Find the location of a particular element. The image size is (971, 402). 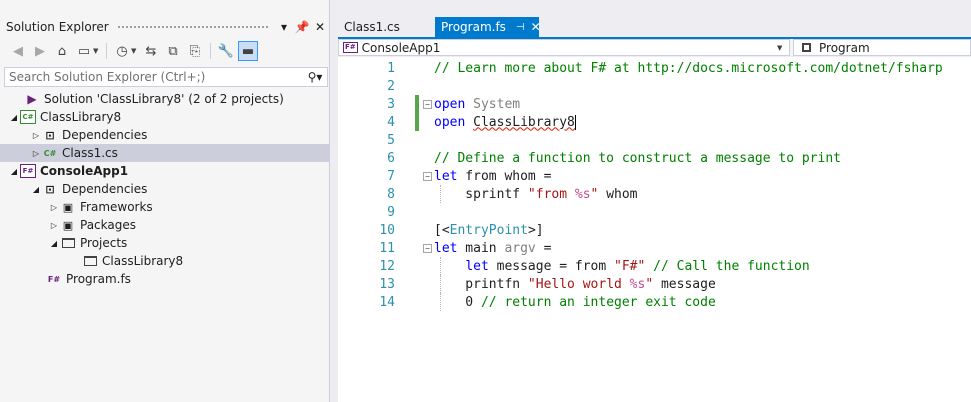

code-line: 10 [<EntryPoint>] is located at coordinates (654, 230).